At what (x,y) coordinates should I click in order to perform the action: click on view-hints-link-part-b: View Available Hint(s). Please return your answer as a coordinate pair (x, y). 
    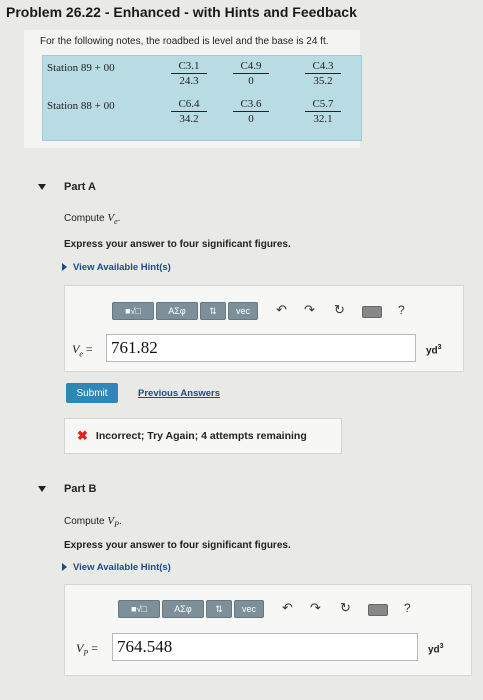
    Looking at the image, I should click on (116, 567).